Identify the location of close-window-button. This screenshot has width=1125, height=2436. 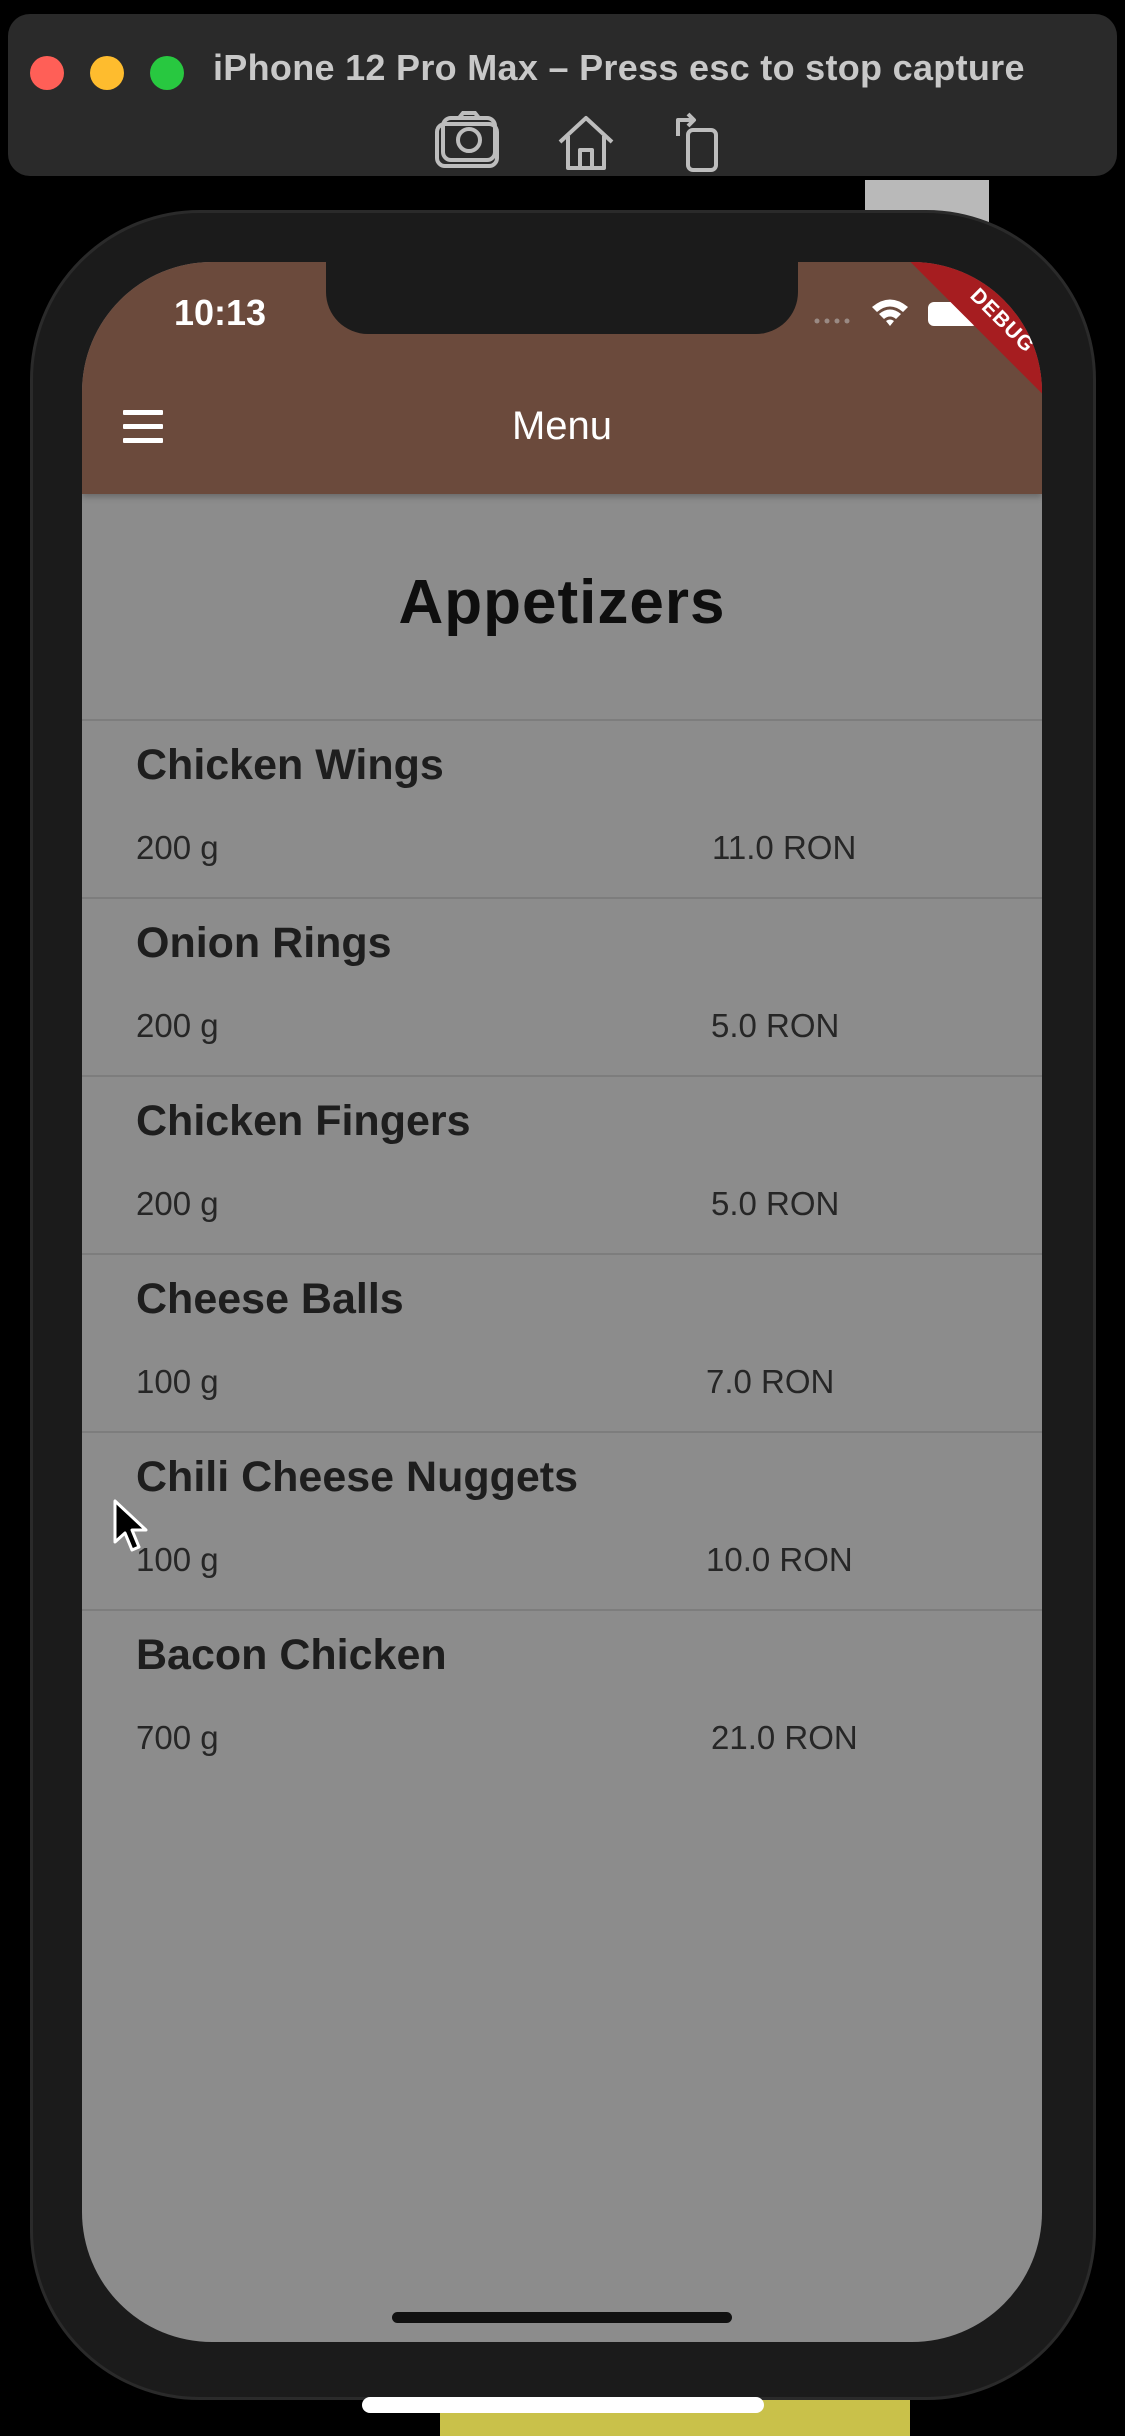
(47, 73).